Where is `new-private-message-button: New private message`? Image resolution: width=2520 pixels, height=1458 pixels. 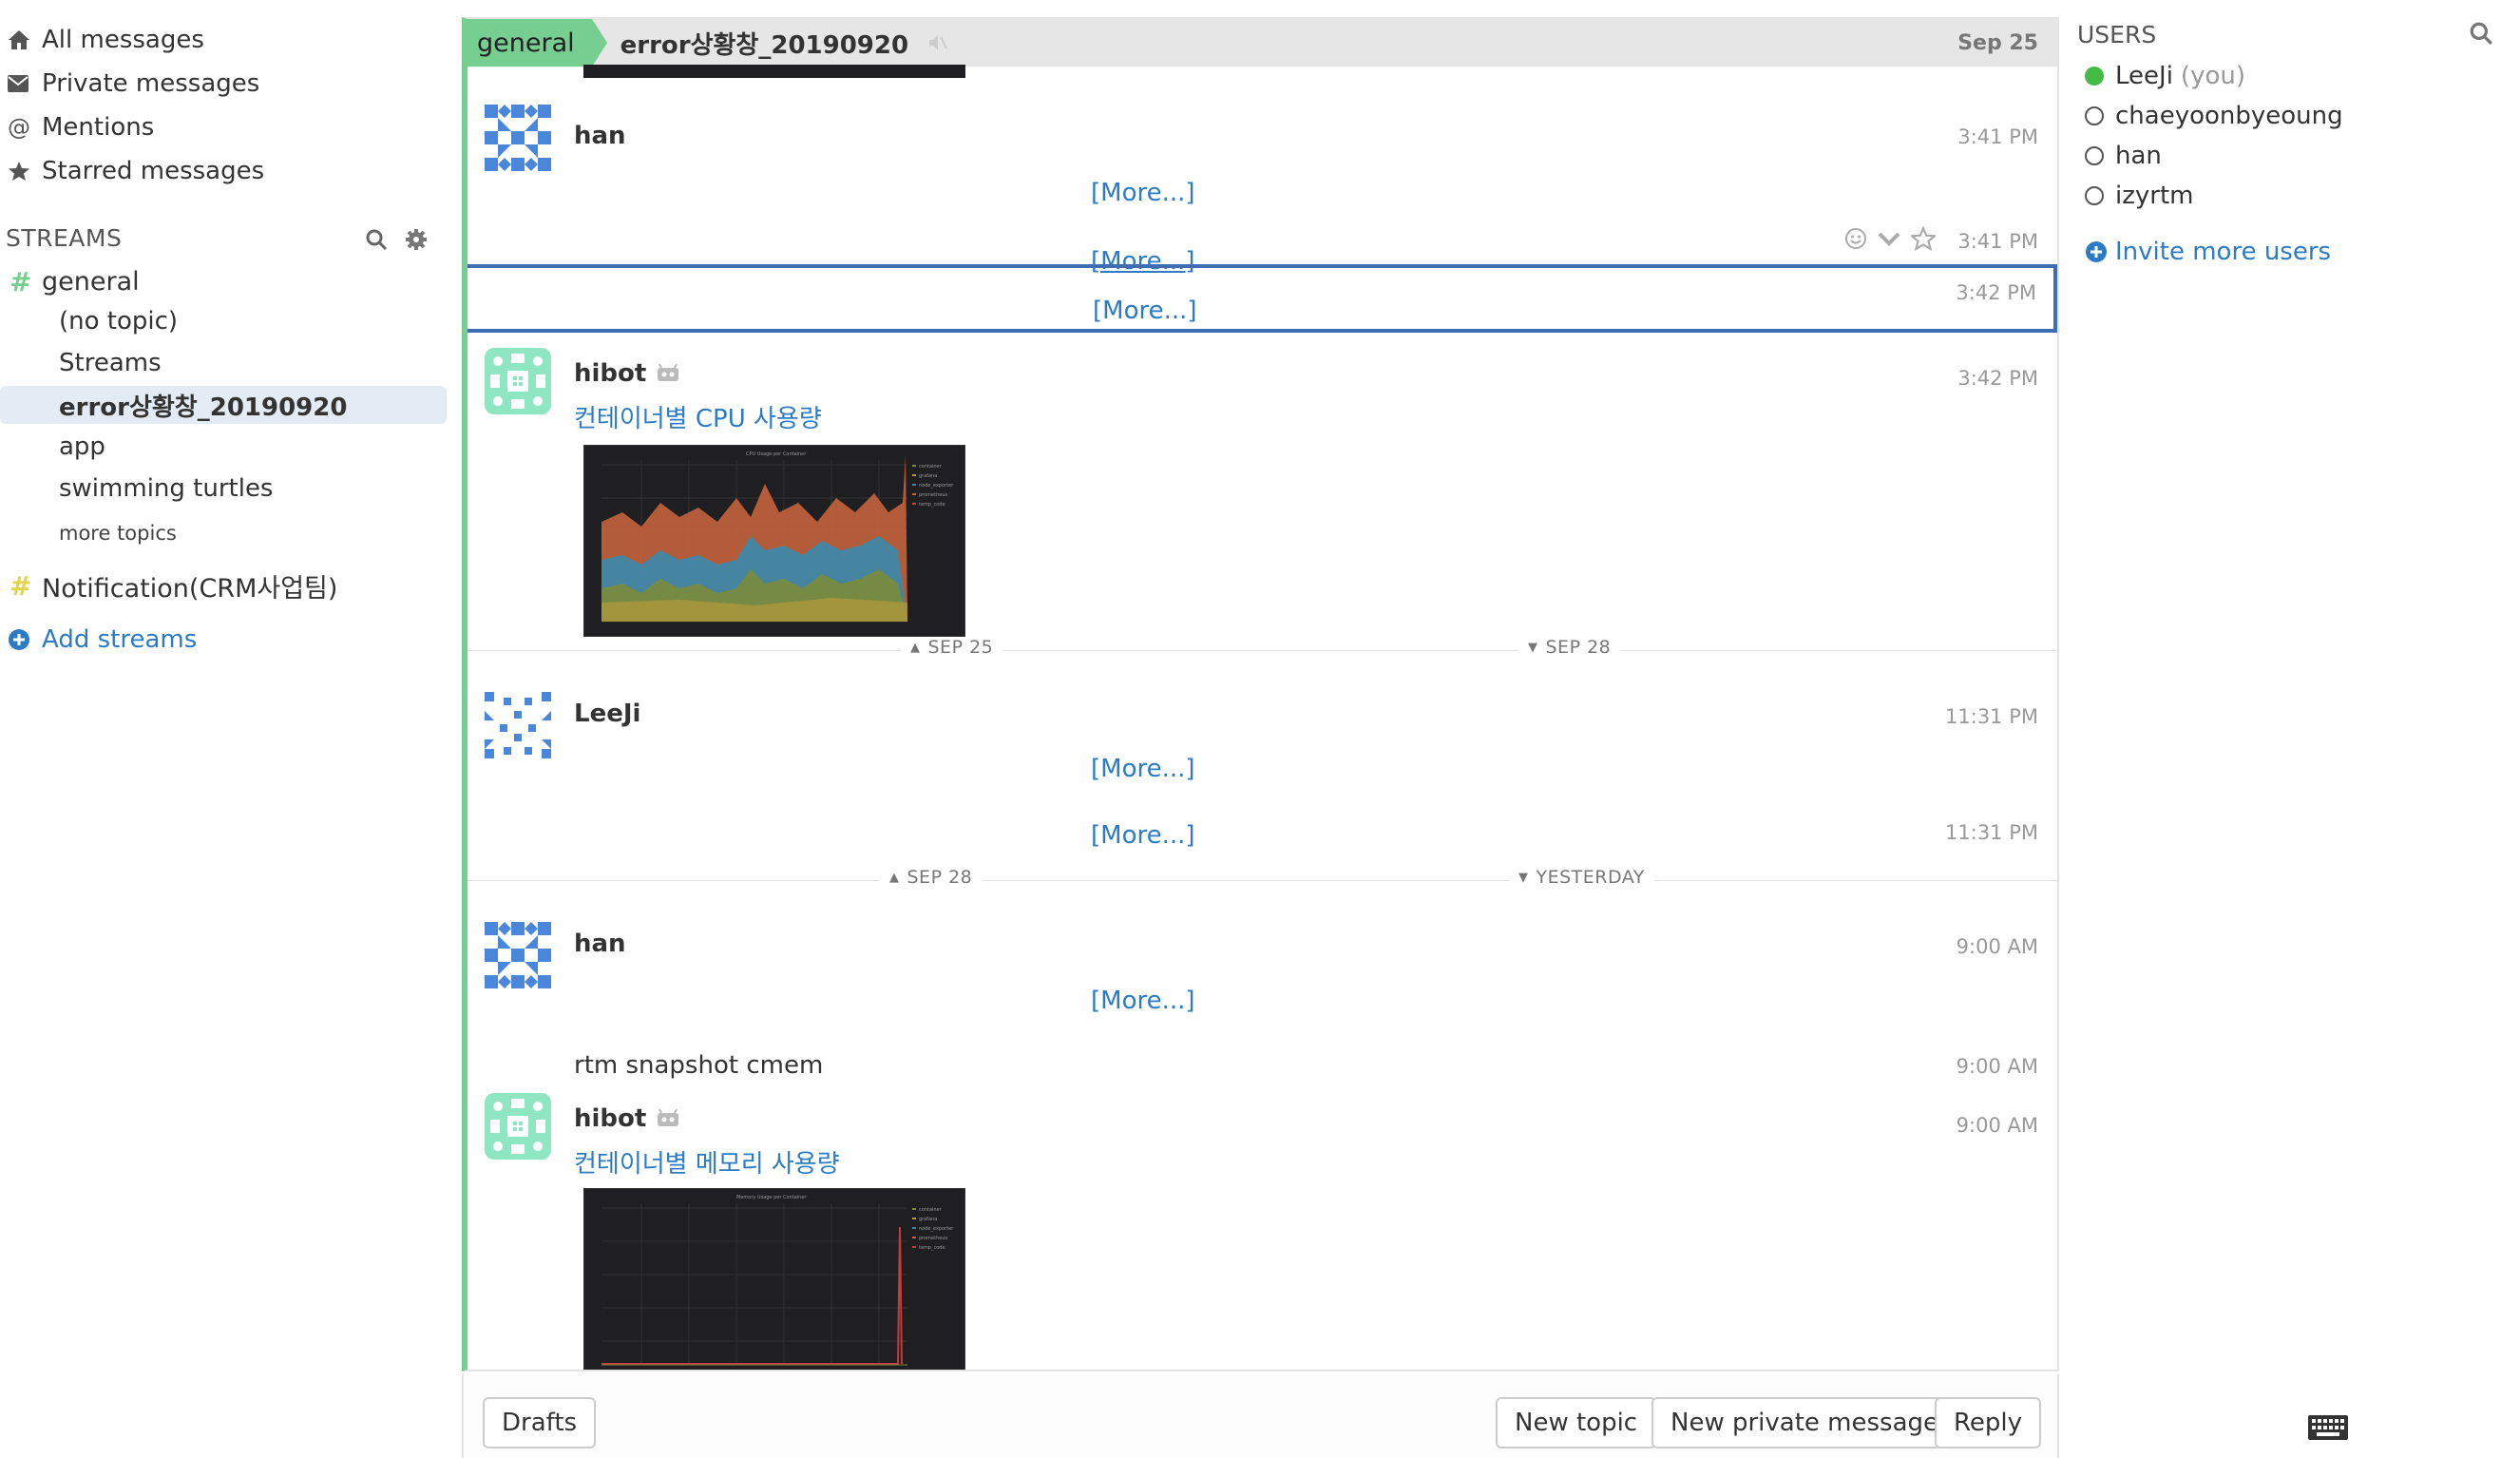 new-private-message-button: New private message is located at coordinates (1804, 1422).